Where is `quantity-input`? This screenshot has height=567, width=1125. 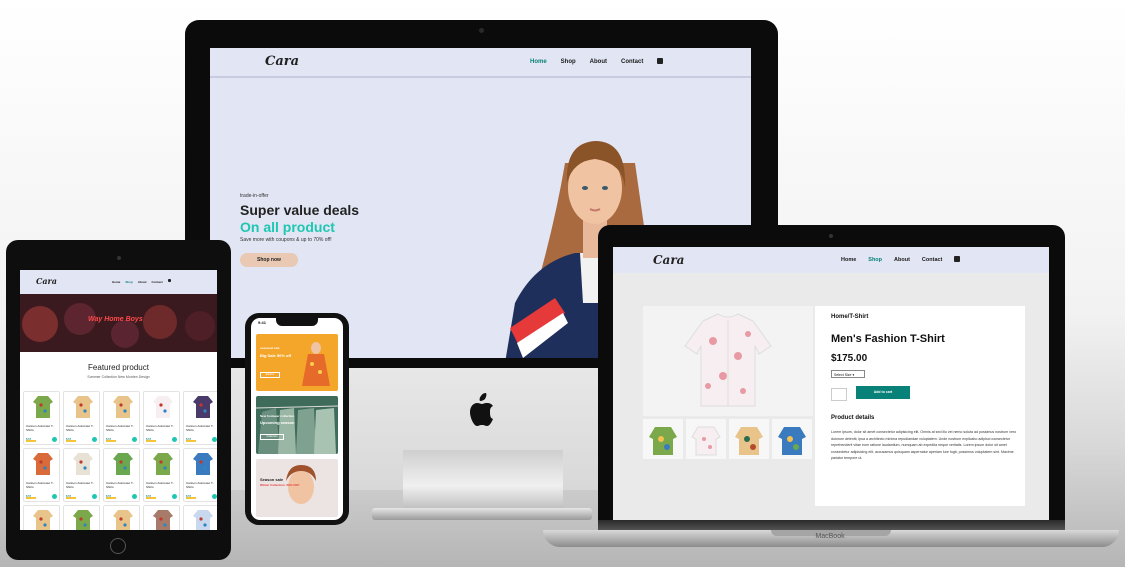
quantity-input is located at coordinates (839, 394).